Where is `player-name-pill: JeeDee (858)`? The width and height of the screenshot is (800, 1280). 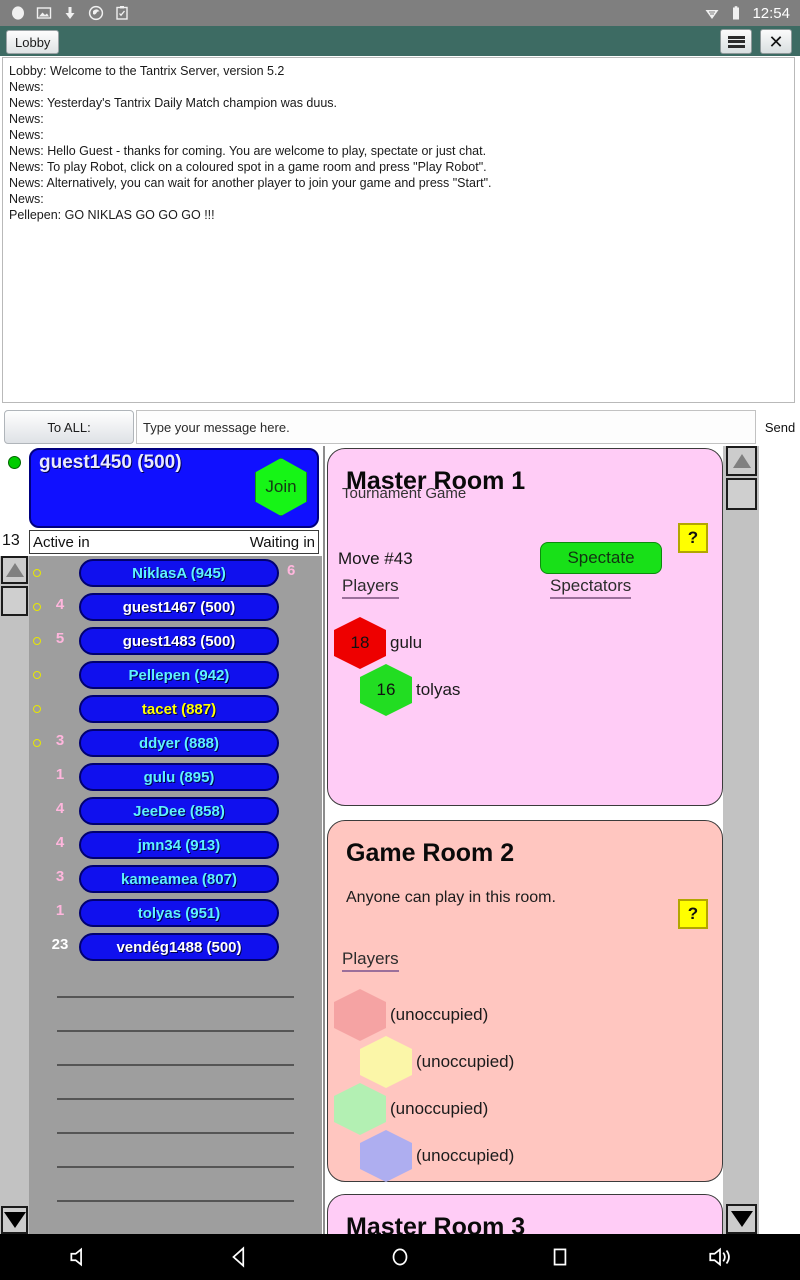
player-name-pill: JeeDee (858) is located at coordinates (179, 811).